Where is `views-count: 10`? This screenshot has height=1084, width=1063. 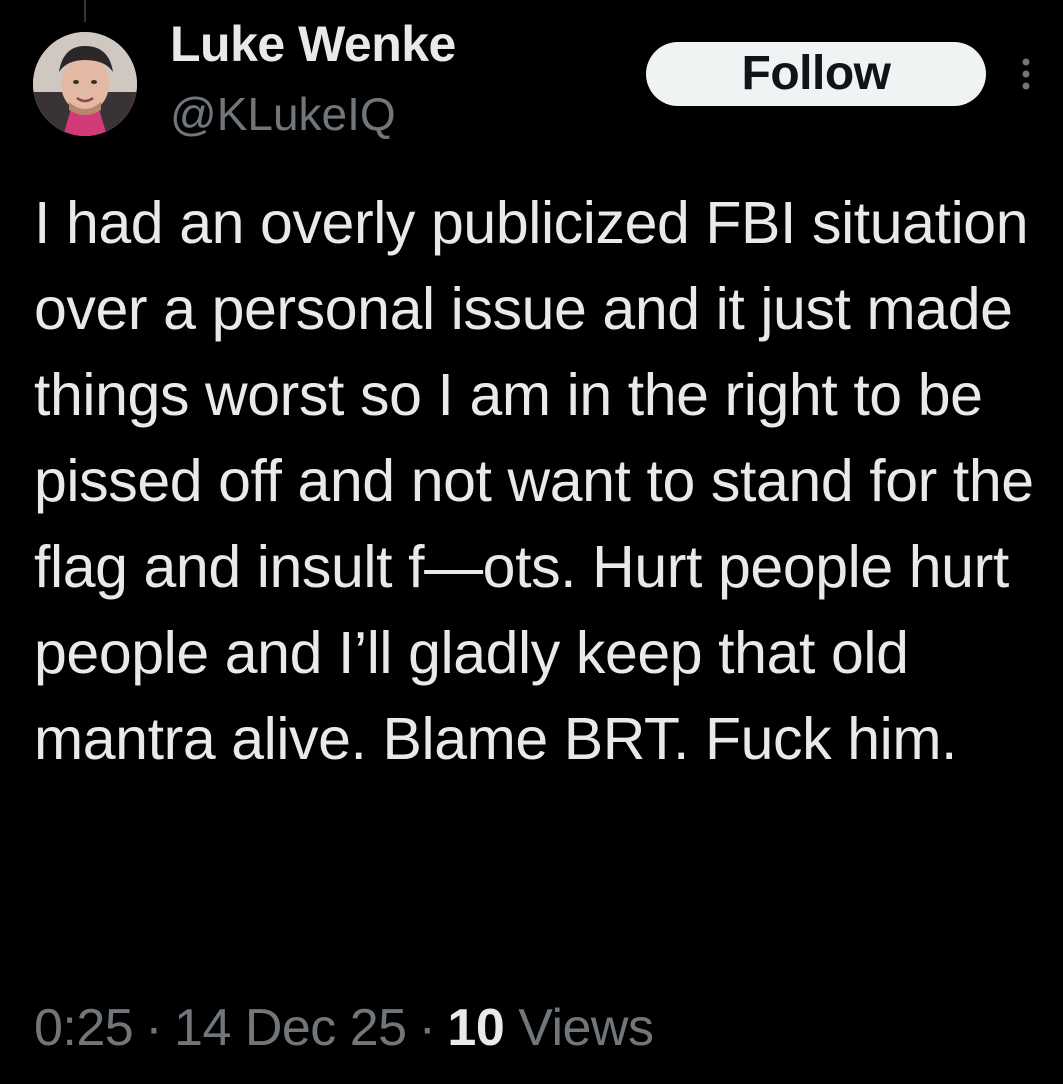
views-count: 10 is located at coordinates (475, 1028).